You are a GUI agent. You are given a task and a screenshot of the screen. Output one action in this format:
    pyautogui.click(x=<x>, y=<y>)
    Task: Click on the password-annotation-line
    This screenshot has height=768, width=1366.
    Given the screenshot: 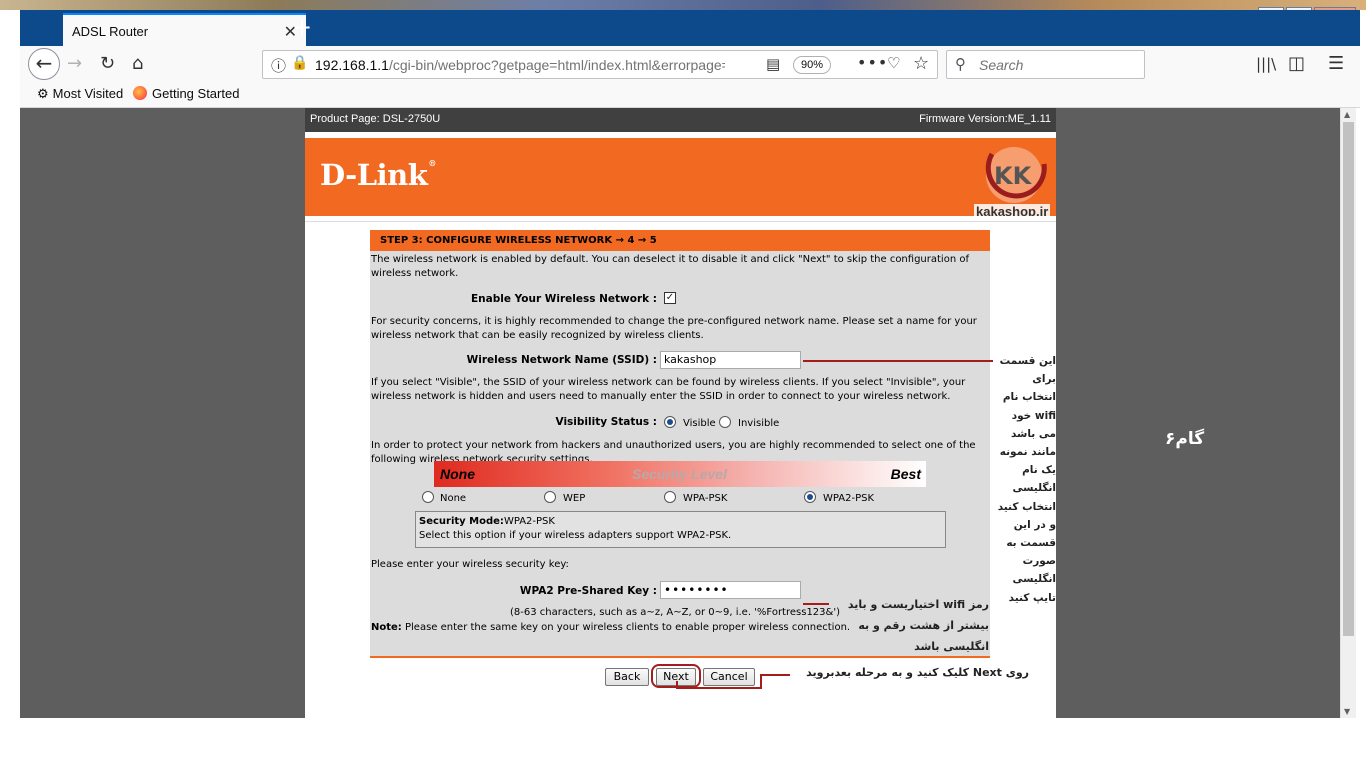 What is the action you would take?
    pyautogui.click(x=816, y=604)
    